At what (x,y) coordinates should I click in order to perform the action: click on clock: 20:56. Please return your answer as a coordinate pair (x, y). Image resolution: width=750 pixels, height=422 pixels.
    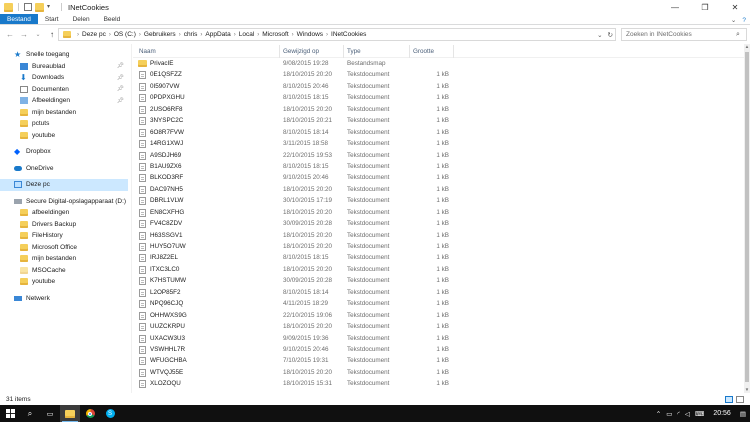
    Looking at the image, I should click on (722, 413).